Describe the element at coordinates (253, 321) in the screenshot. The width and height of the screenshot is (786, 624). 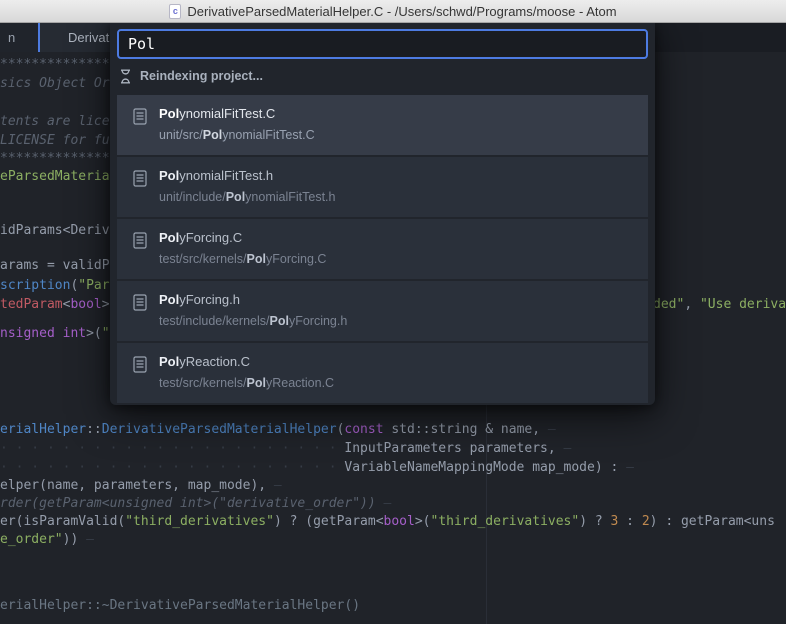
I see `result-filepath: test/include/kernels/PolyForcing.h` at that location.